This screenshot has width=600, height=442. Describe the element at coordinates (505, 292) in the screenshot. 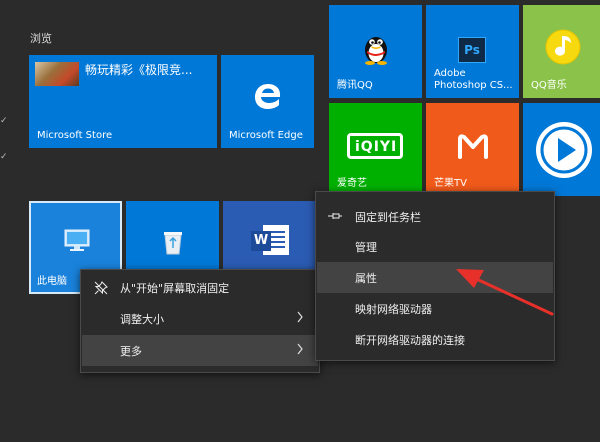

I see `annotation-arrow` at that location.